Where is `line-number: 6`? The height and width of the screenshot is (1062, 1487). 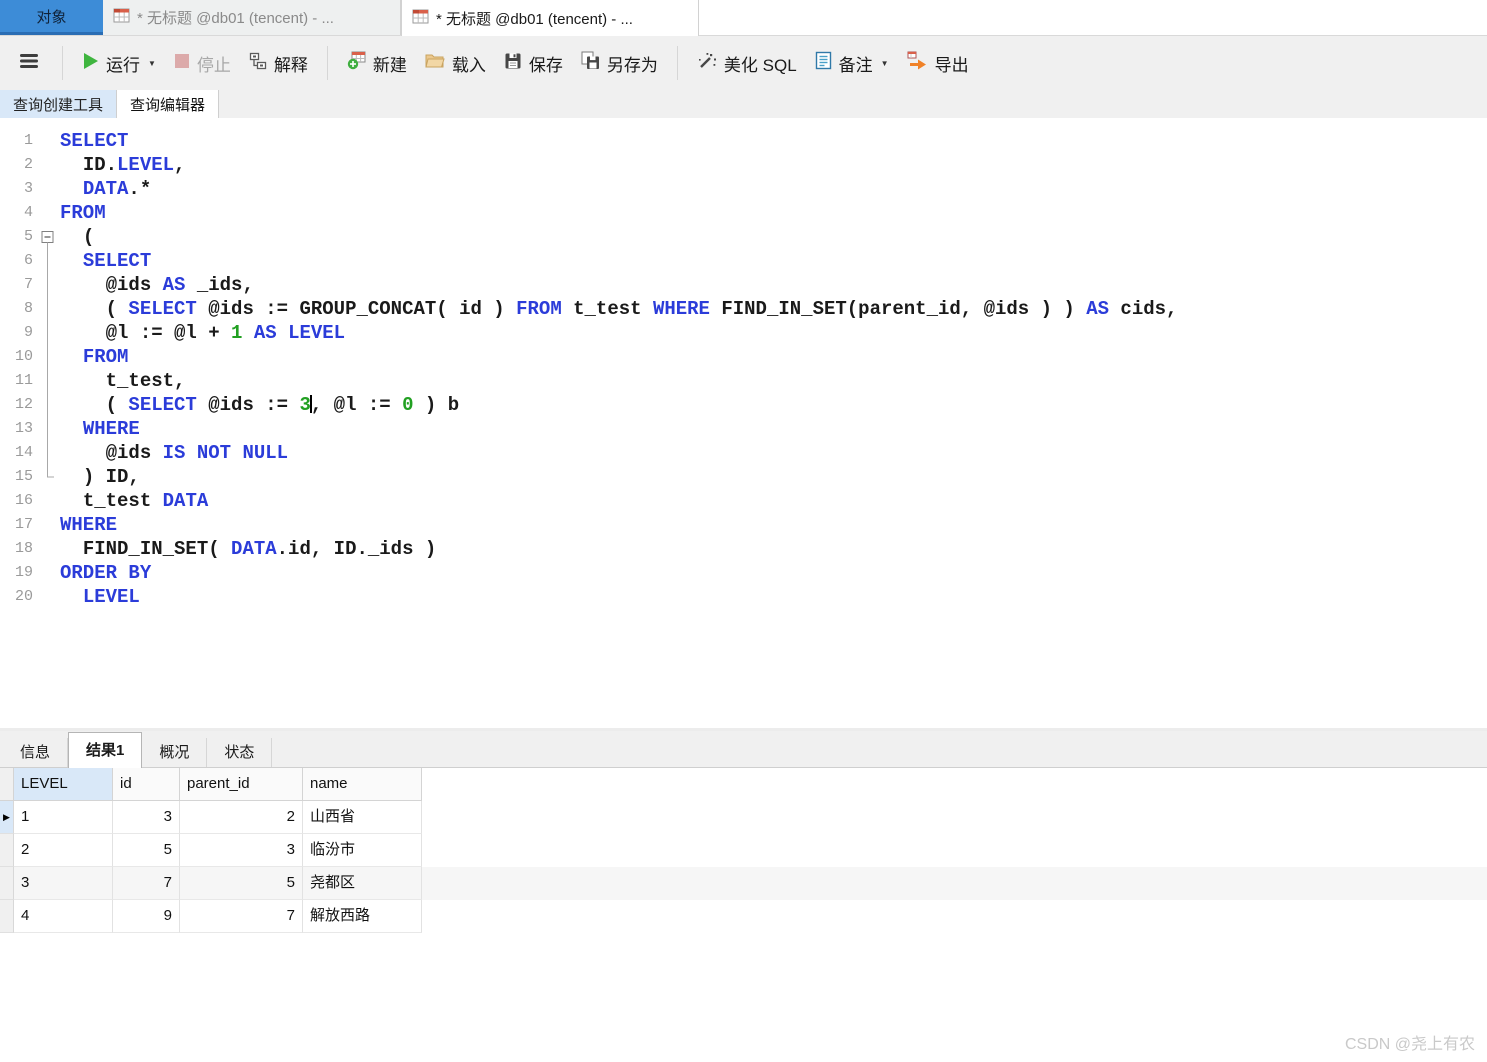
line-number: 6 is located at coordinates (28, 260).